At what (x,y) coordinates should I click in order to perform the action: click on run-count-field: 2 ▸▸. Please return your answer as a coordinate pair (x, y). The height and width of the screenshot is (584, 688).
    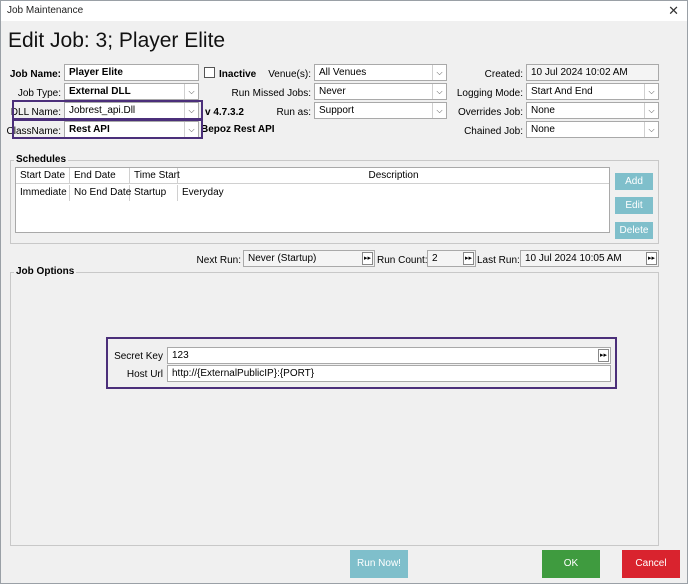
    Looking at the image, I should click on (451, 258).